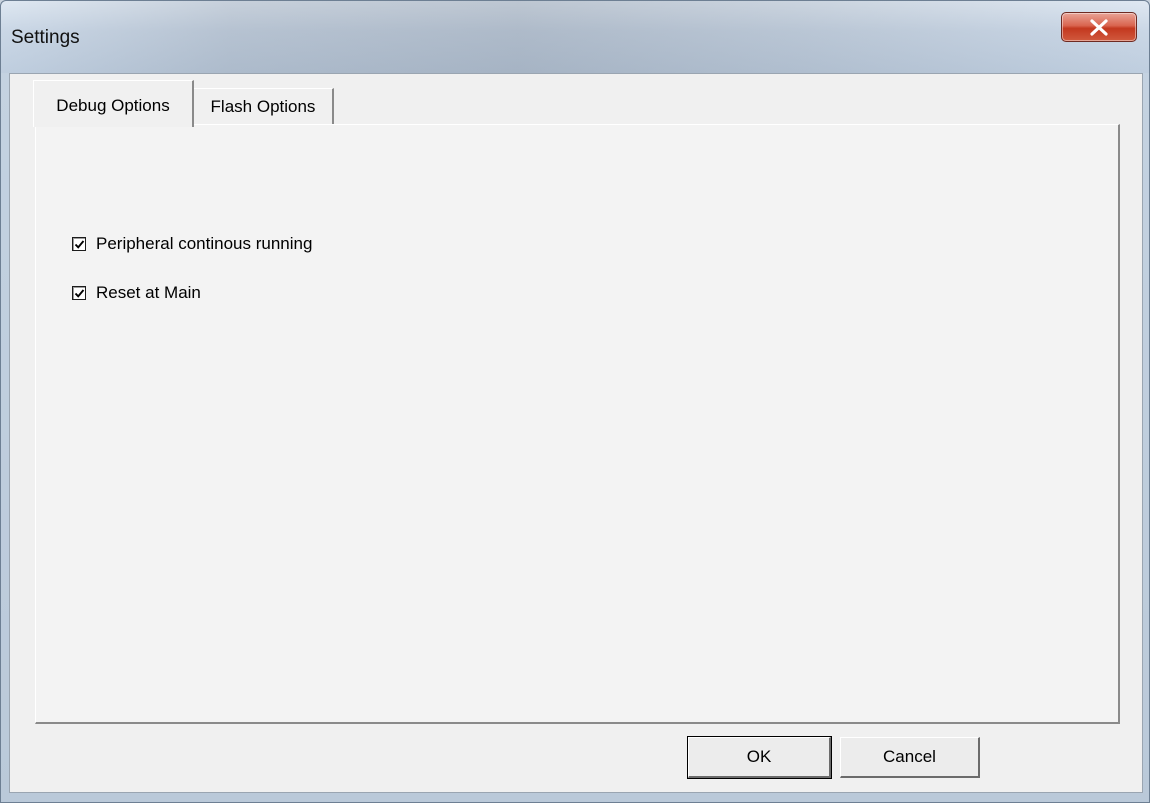 The width and height of the screenshot is (1150, 803). I want to click on peripheral-continuous-running-checkbox, so click(79, 244).